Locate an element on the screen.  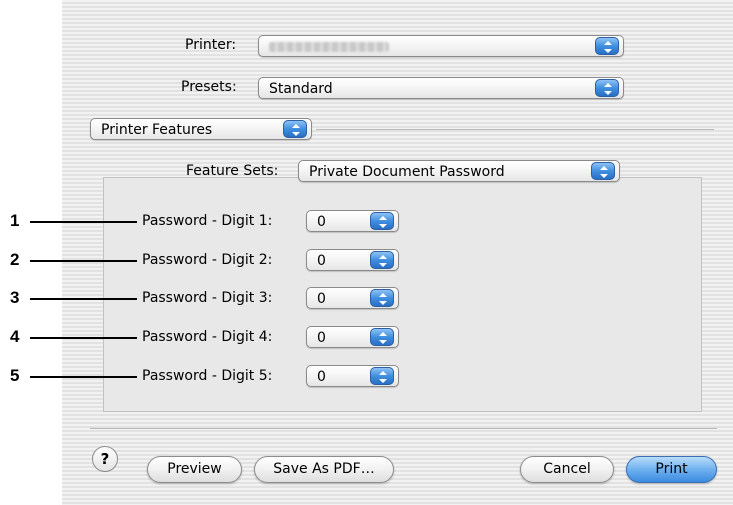
section-popup: Printer Features is located at coordinates (201, 129).